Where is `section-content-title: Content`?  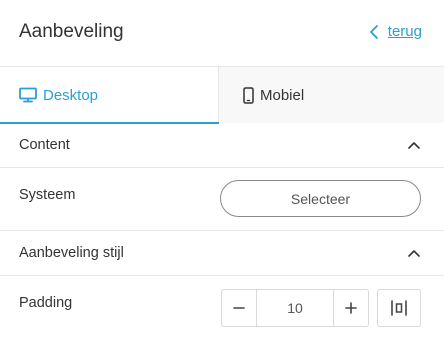
section-content-title: Content is located at coordinates (44, 145).